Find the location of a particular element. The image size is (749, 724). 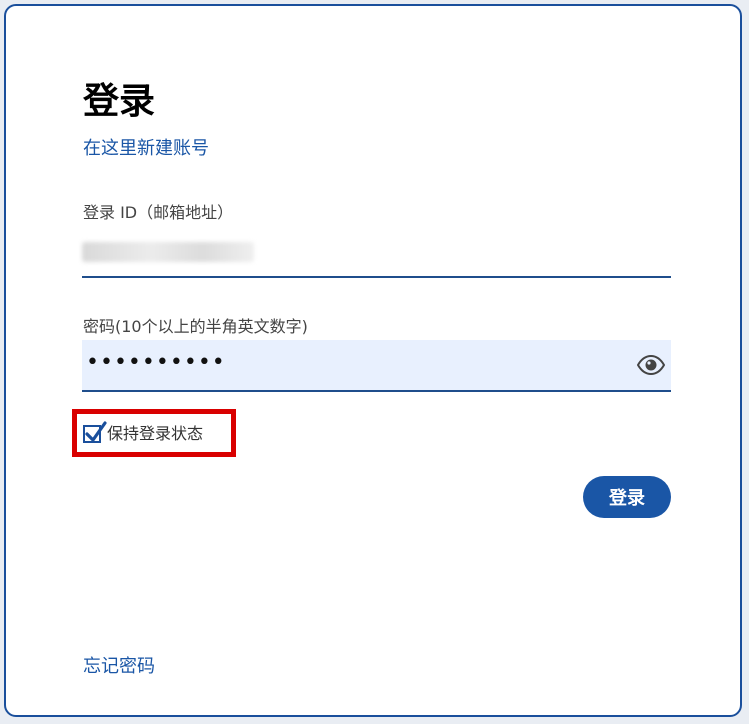

login-id-input is located at coordinates (376, 256).